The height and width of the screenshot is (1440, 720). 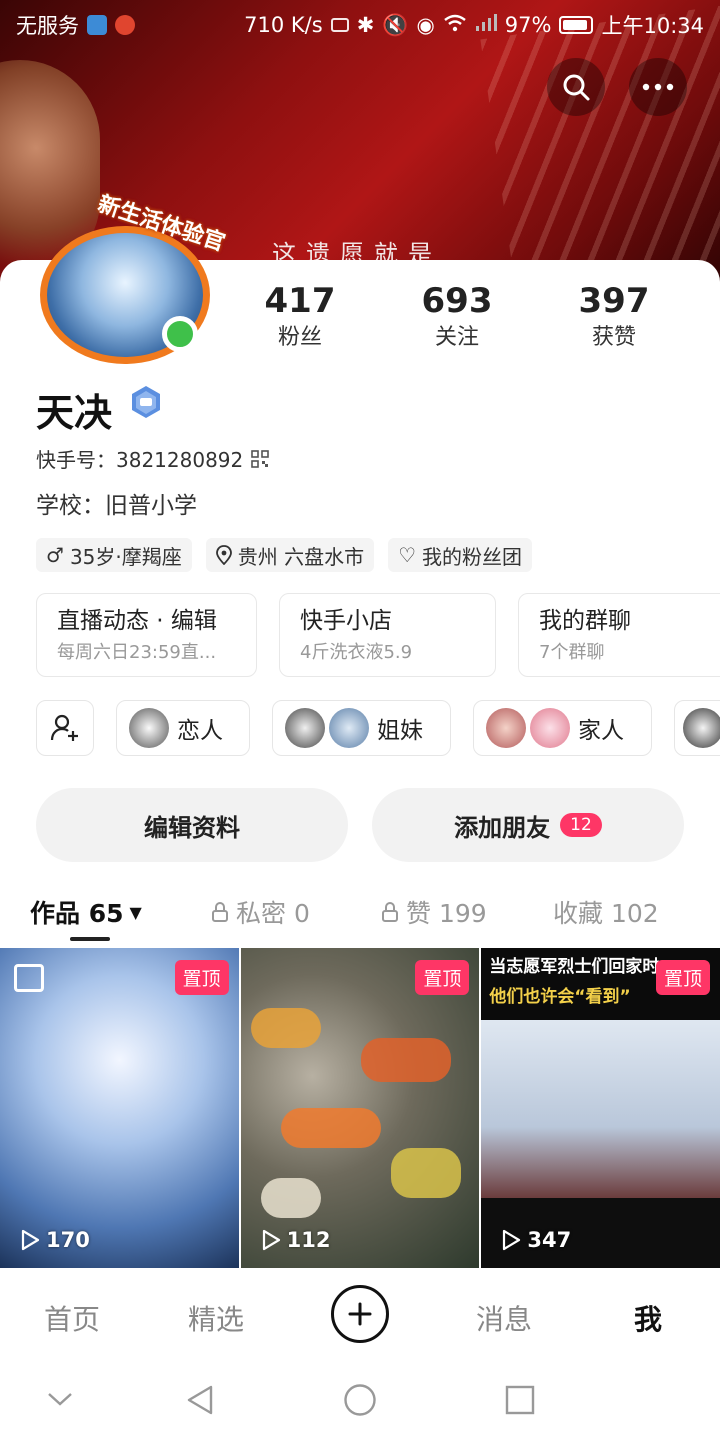 I want to click on fan-club-tag: ♡ 我的粉丝团, so click(x=460, y=555).